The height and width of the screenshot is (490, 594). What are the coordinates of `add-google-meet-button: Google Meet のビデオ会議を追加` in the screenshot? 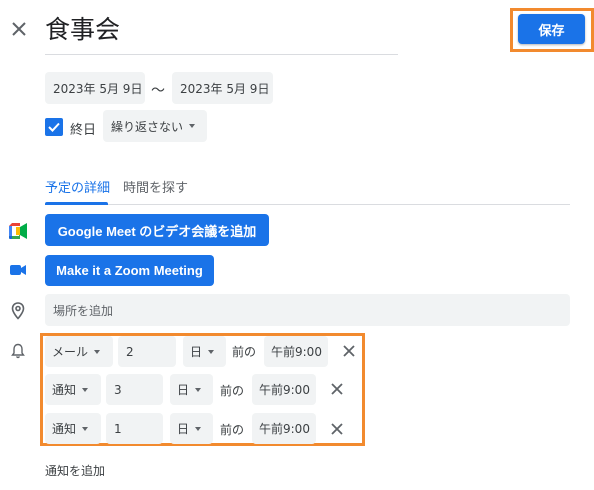 It's located at (157, 230).